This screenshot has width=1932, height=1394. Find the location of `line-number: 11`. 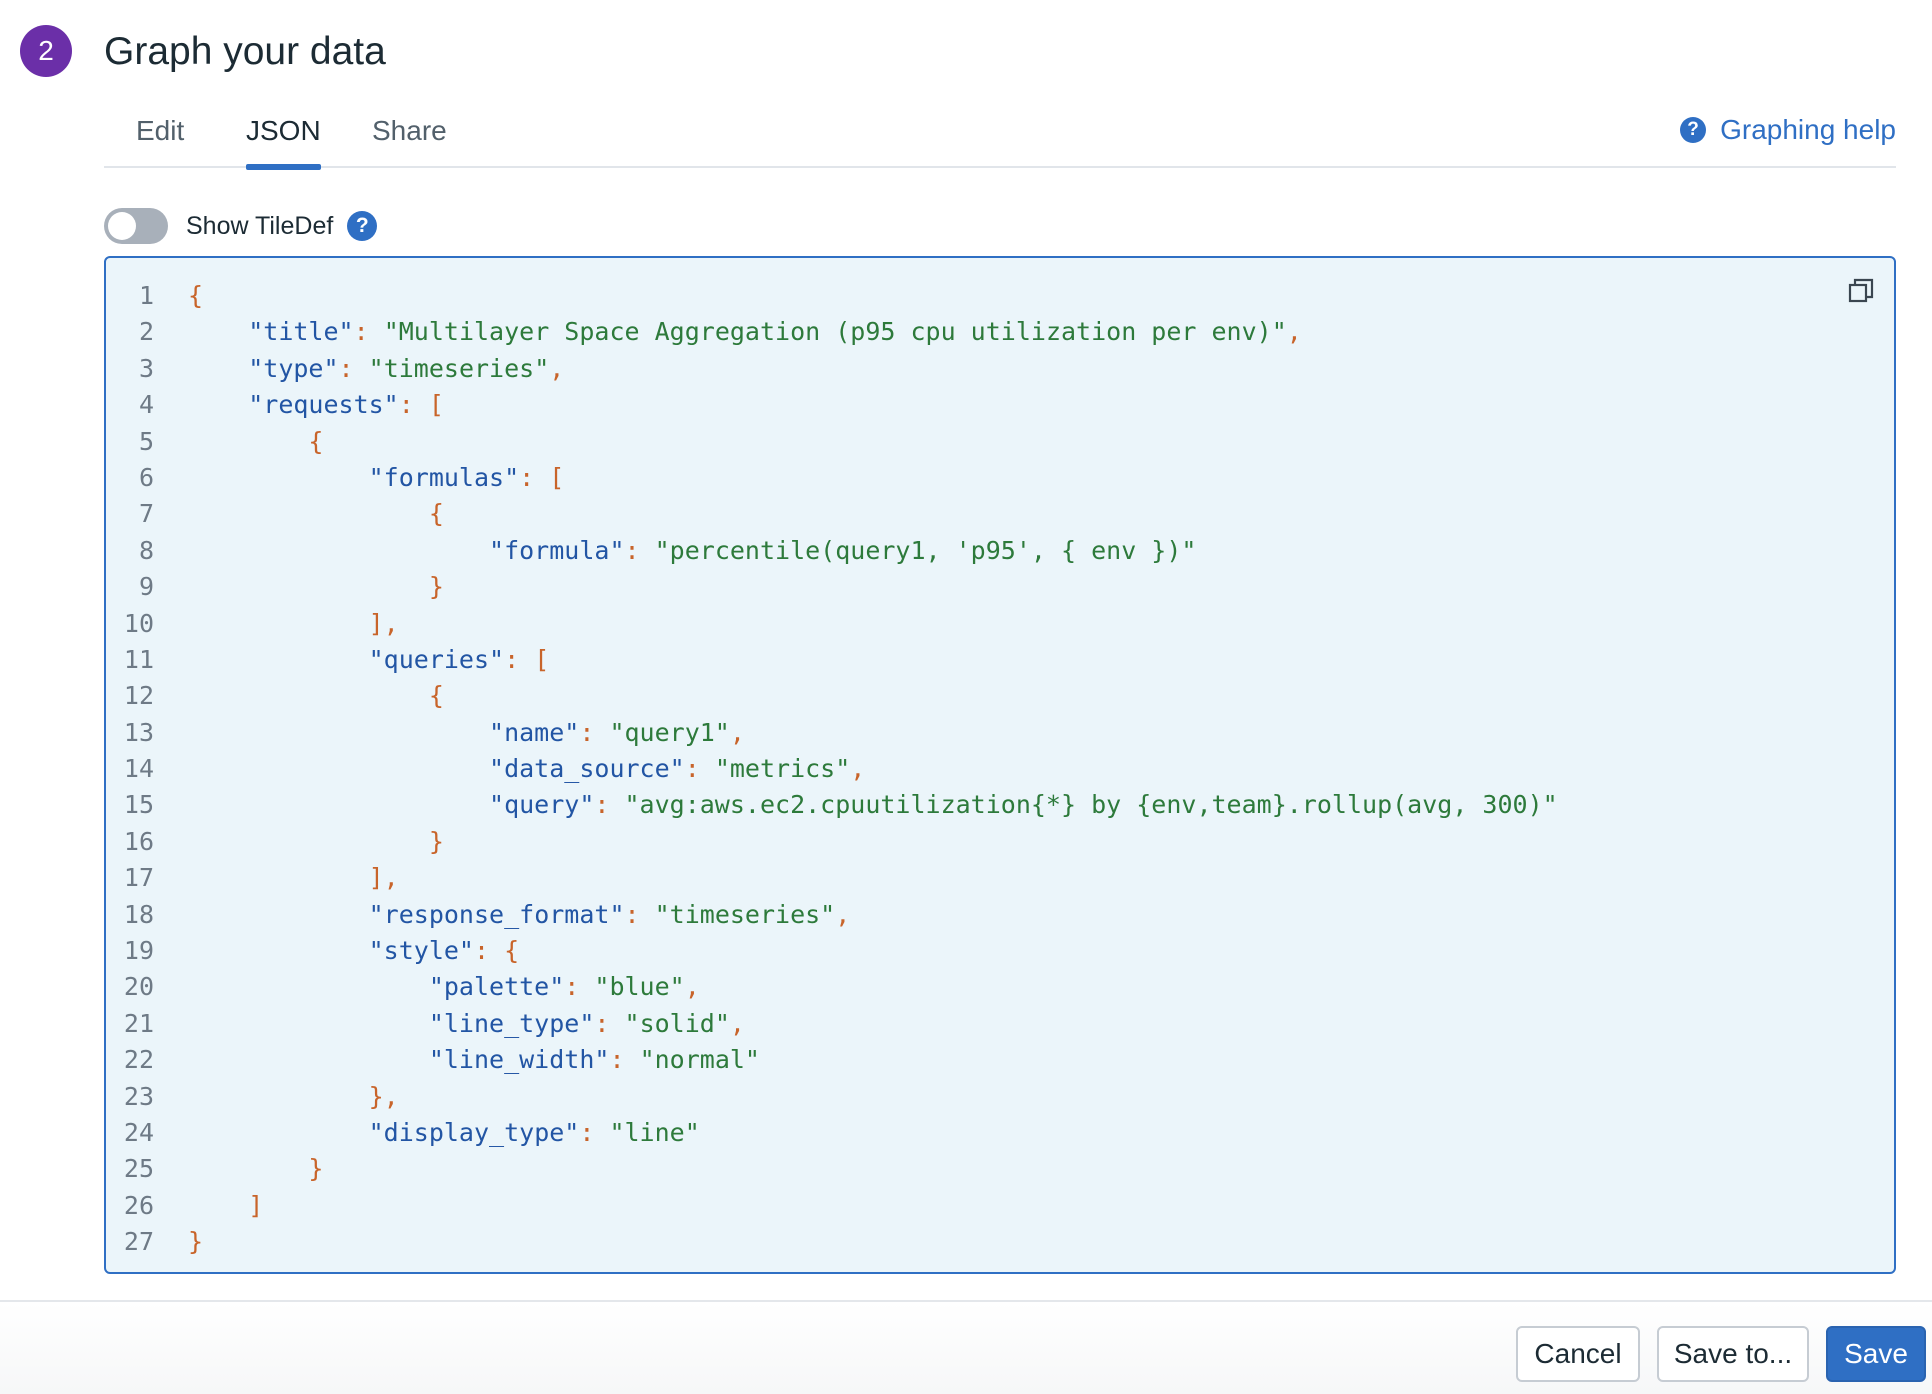

line-number: 11 is located at coordinates (138, 659).